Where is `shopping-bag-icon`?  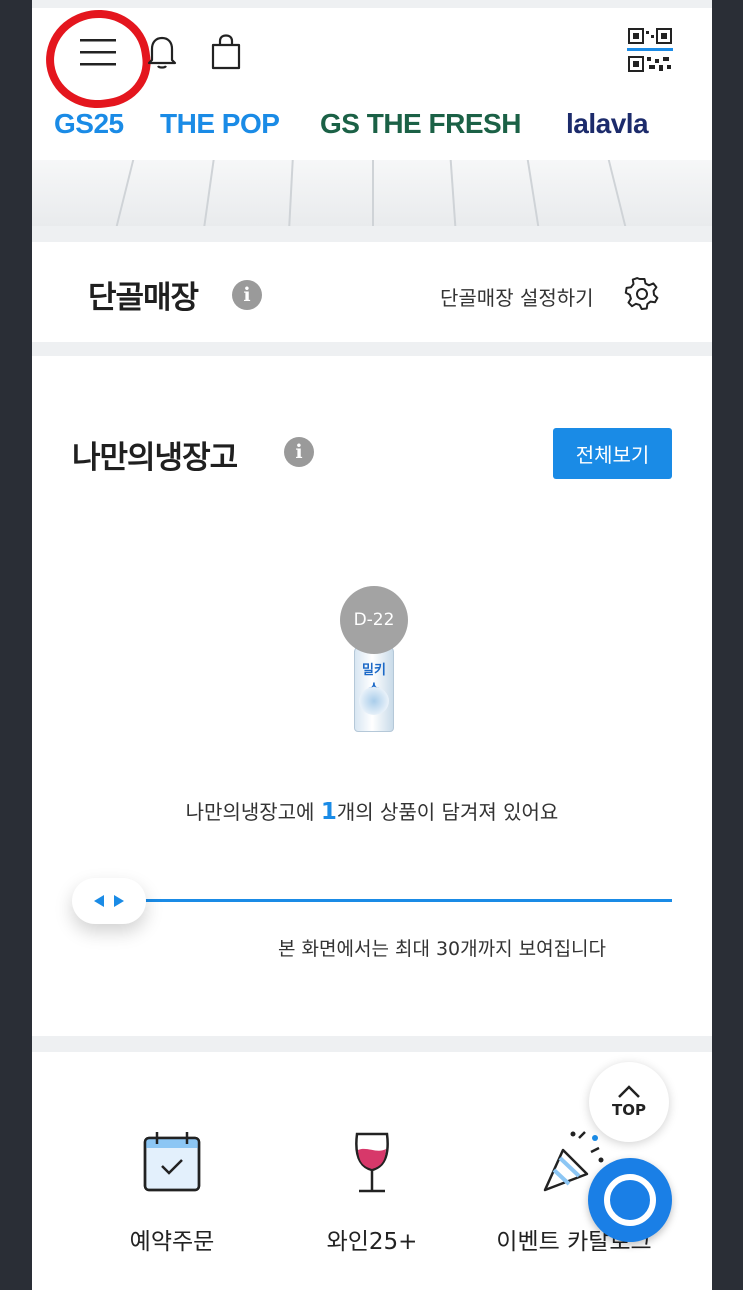
shopping-bag-icon is located at coordinates (226, 52).